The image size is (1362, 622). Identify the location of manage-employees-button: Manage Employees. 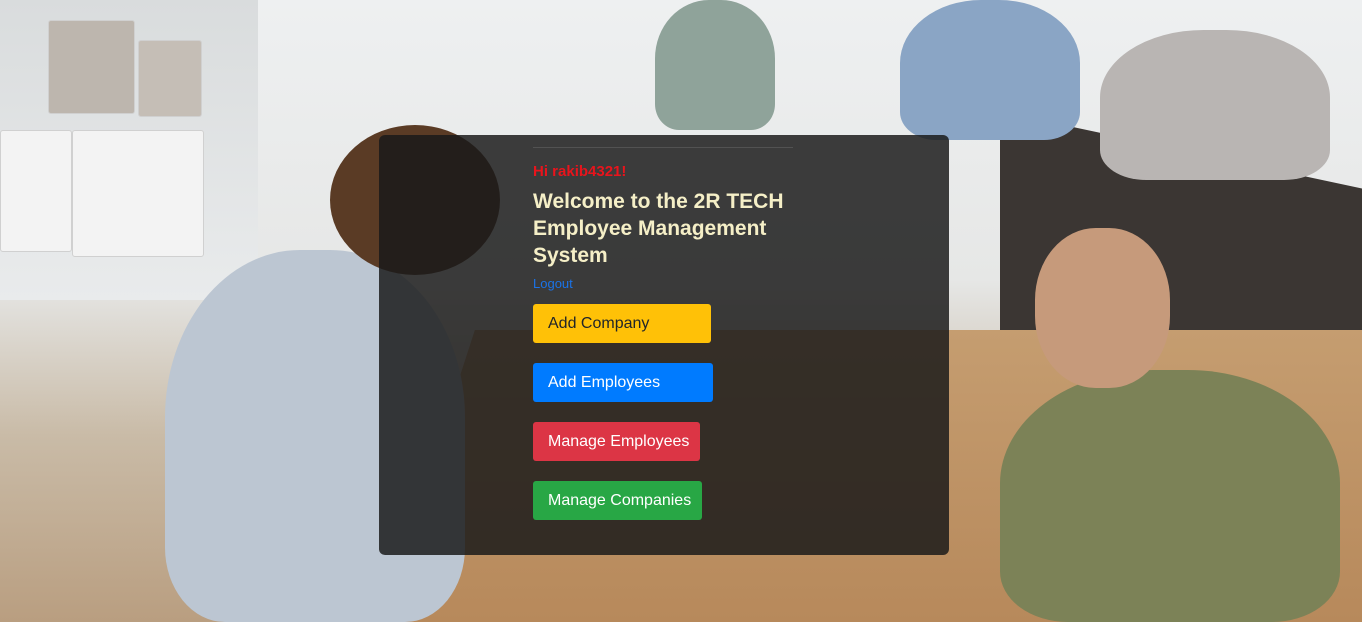
(616, 441).